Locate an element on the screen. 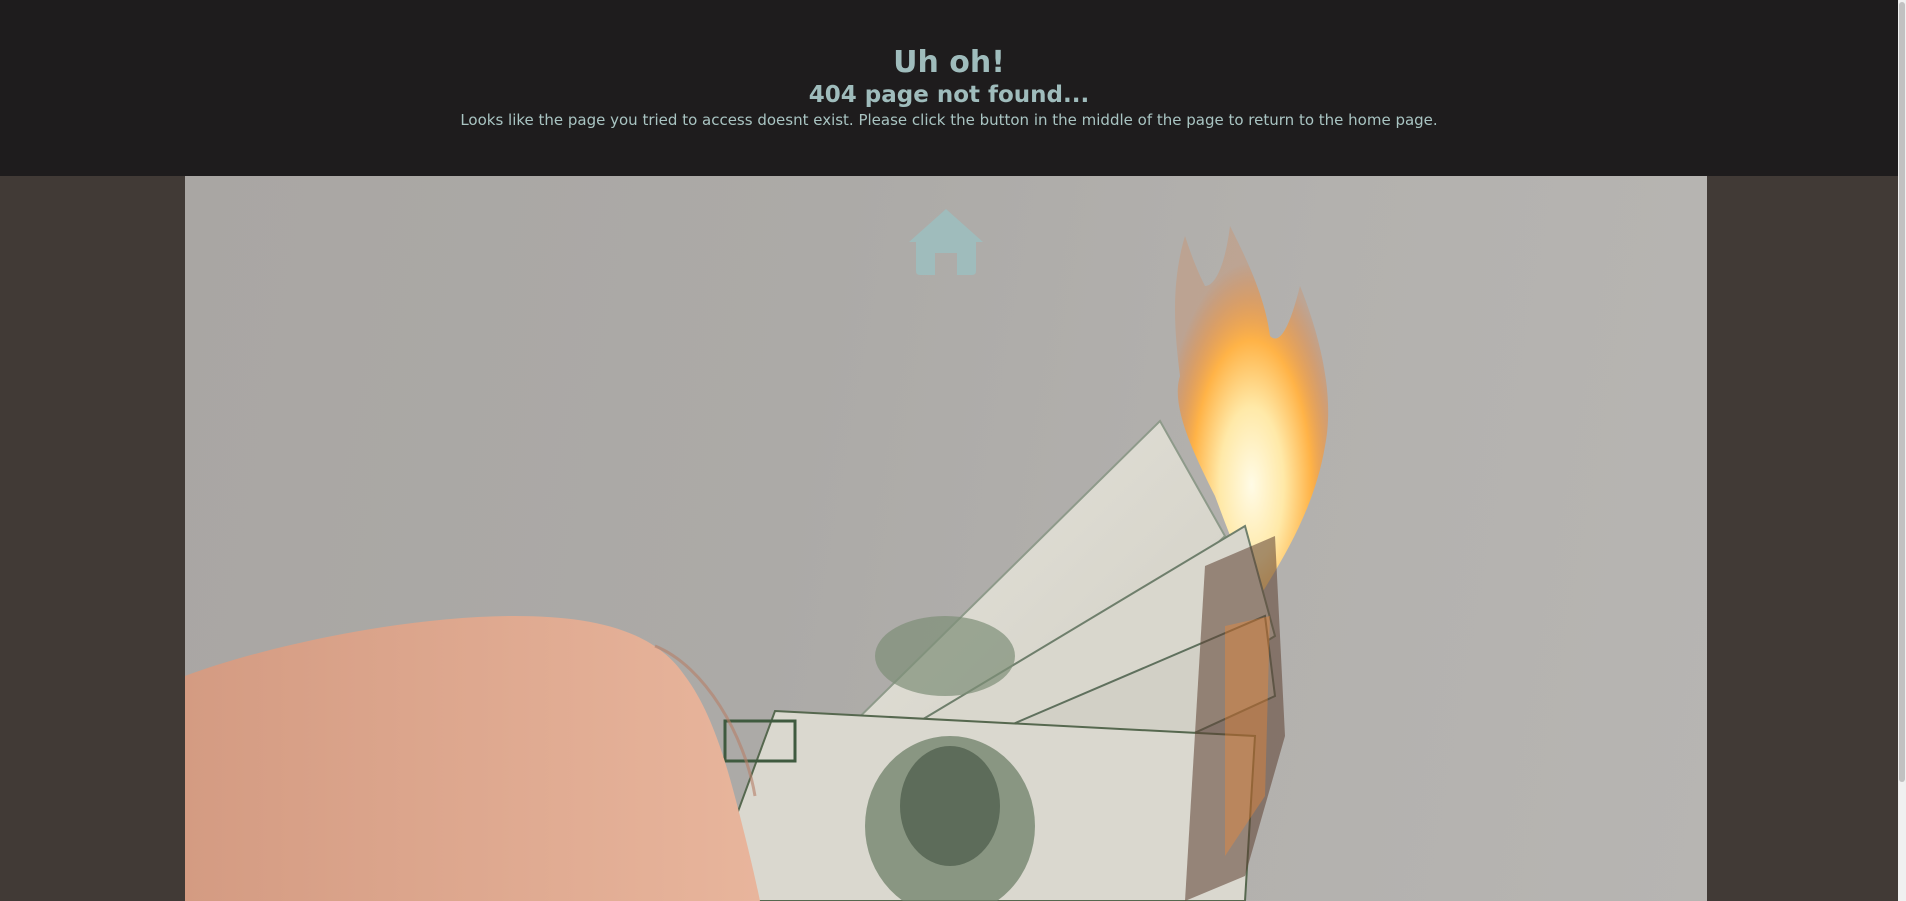  home-button is located at coordinates (946, 242).